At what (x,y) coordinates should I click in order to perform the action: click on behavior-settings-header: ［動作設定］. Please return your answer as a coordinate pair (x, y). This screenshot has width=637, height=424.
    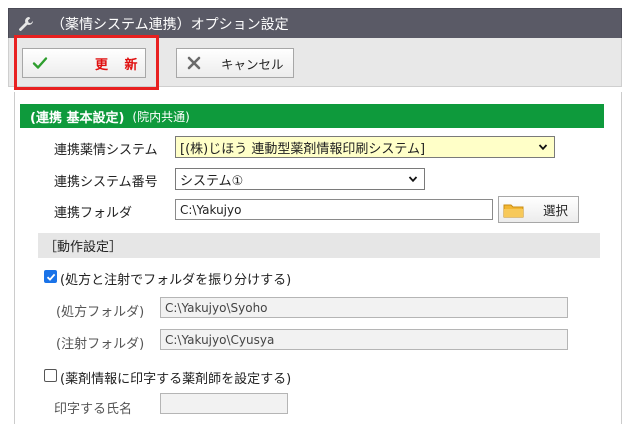
    Looking at the image, I should click on (319, 245).